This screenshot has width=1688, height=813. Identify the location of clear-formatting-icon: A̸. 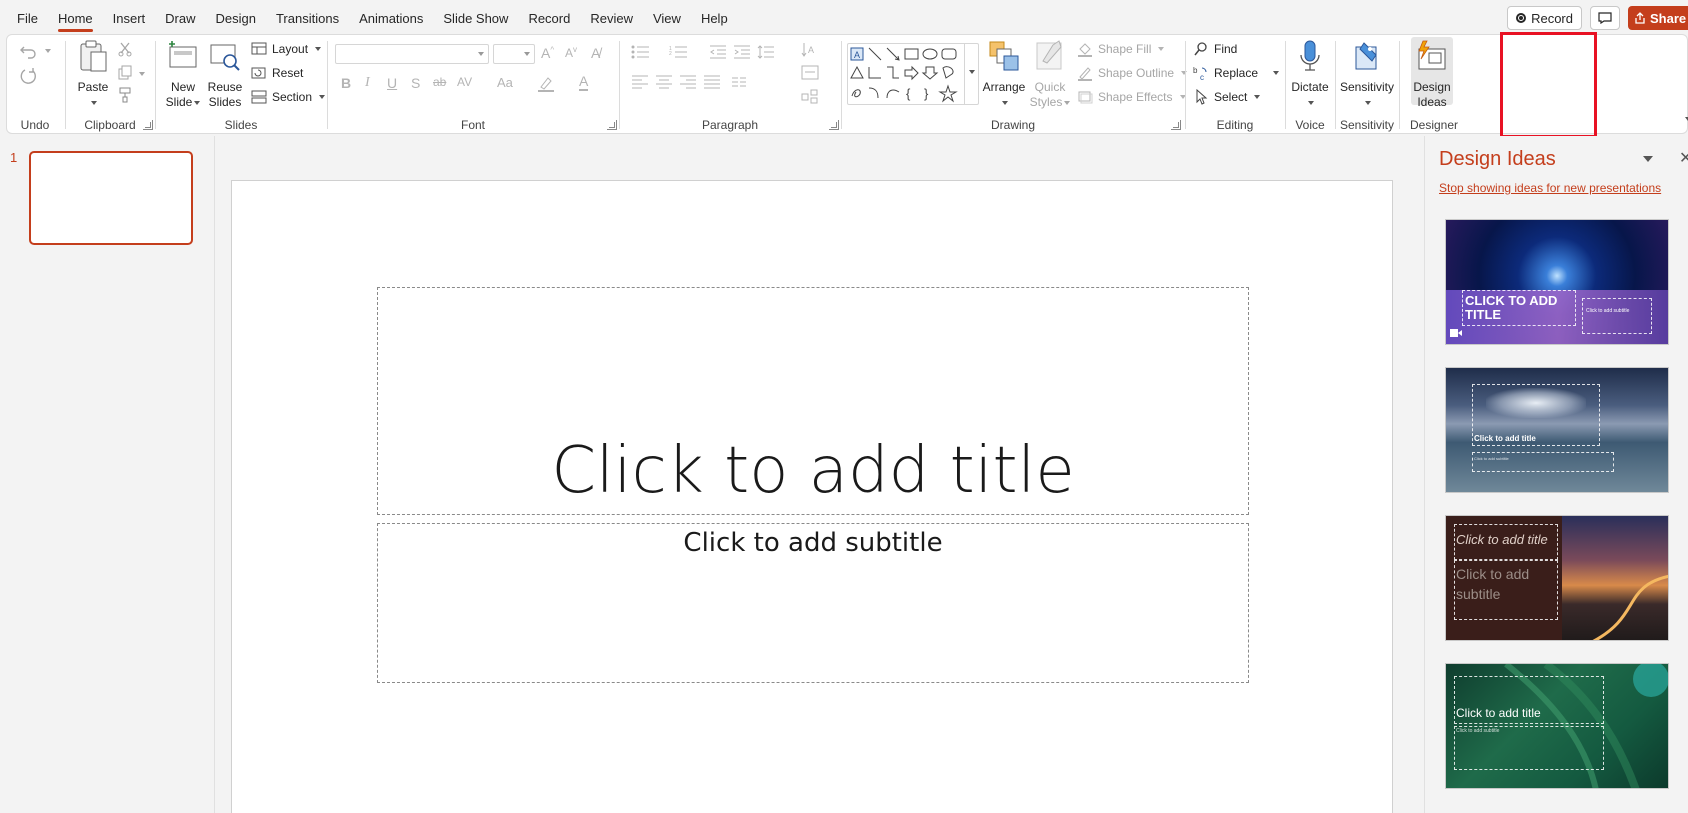
(595, 53).